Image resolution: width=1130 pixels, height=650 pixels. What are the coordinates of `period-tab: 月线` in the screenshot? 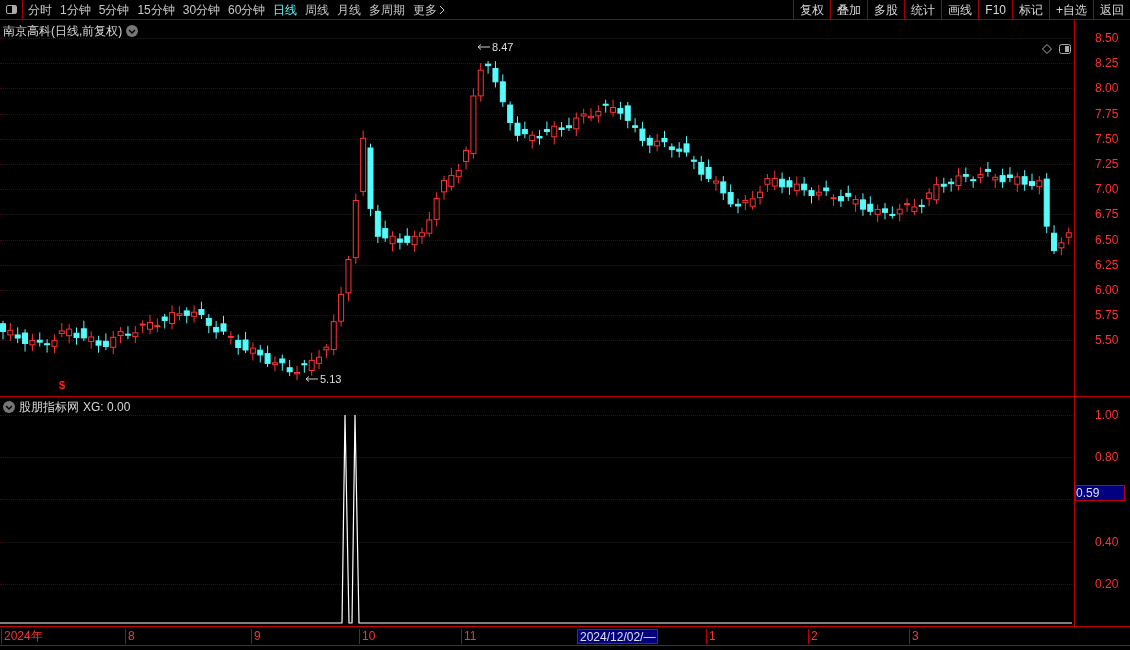 It's located at (349, 9).